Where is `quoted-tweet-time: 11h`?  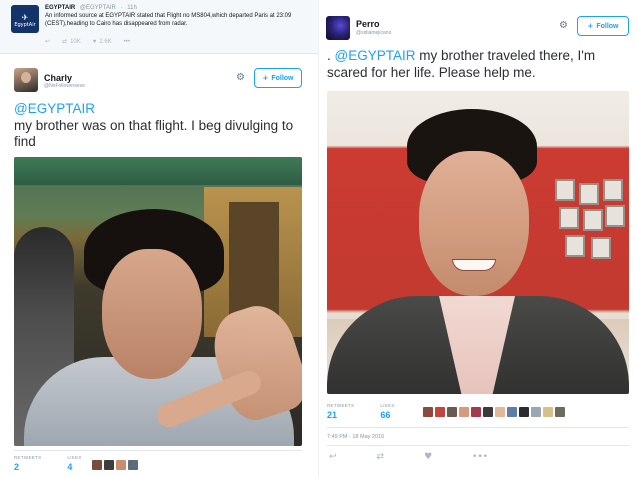 quoted-tweet-time: 11h is located at coordinates (132, 8).